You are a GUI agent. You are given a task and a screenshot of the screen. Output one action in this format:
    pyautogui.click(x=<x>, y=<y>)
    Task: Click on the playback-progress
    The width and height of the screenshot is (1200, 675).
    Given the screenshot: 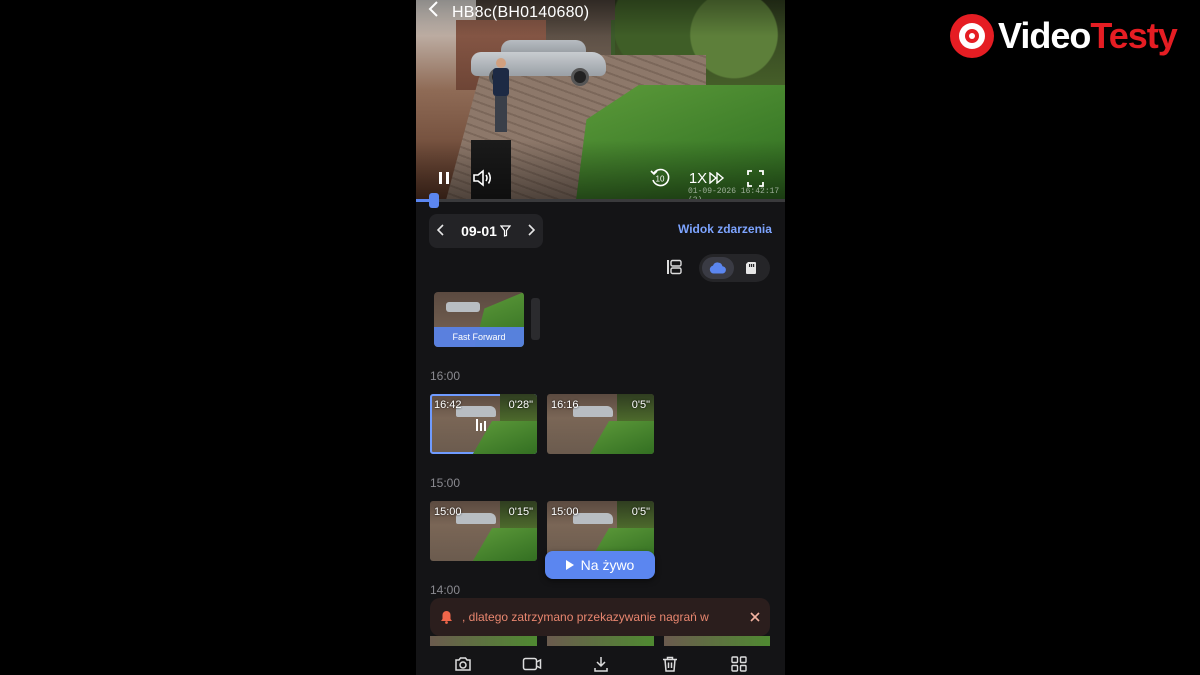 What is the action you would take?
    pyautogui.click(x=600, y=200)
    